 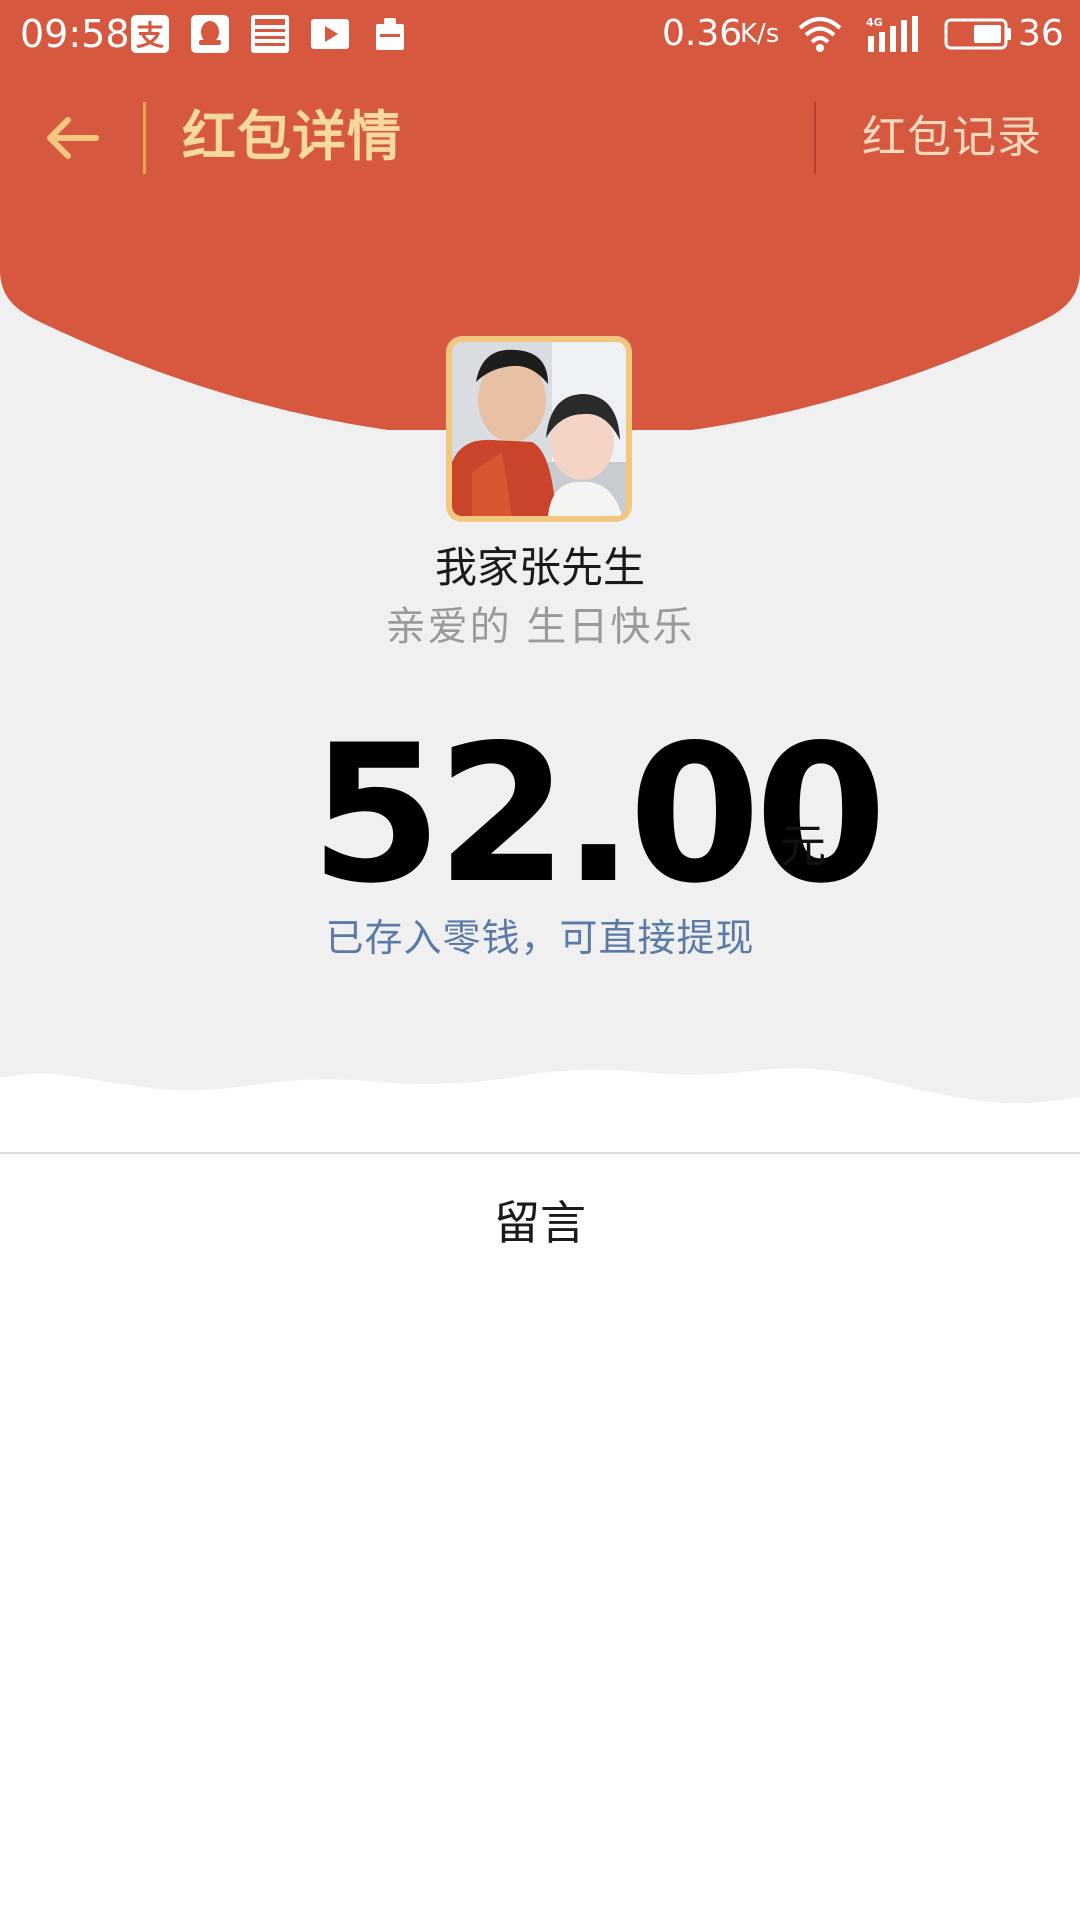 I want to click on saved-to-change-link: 已存入零钱，可直接提现, so click(x=540, y=938).